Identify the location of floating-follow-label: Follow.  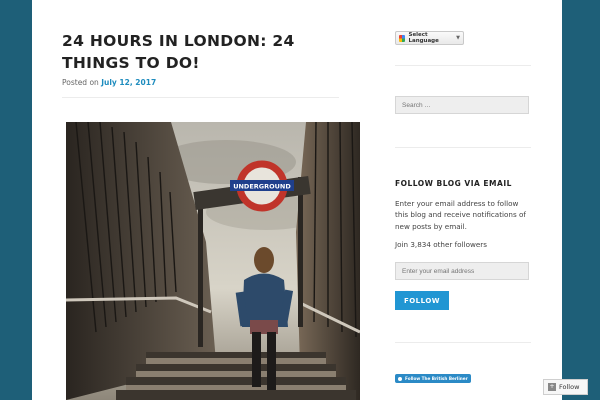
(569, 387).